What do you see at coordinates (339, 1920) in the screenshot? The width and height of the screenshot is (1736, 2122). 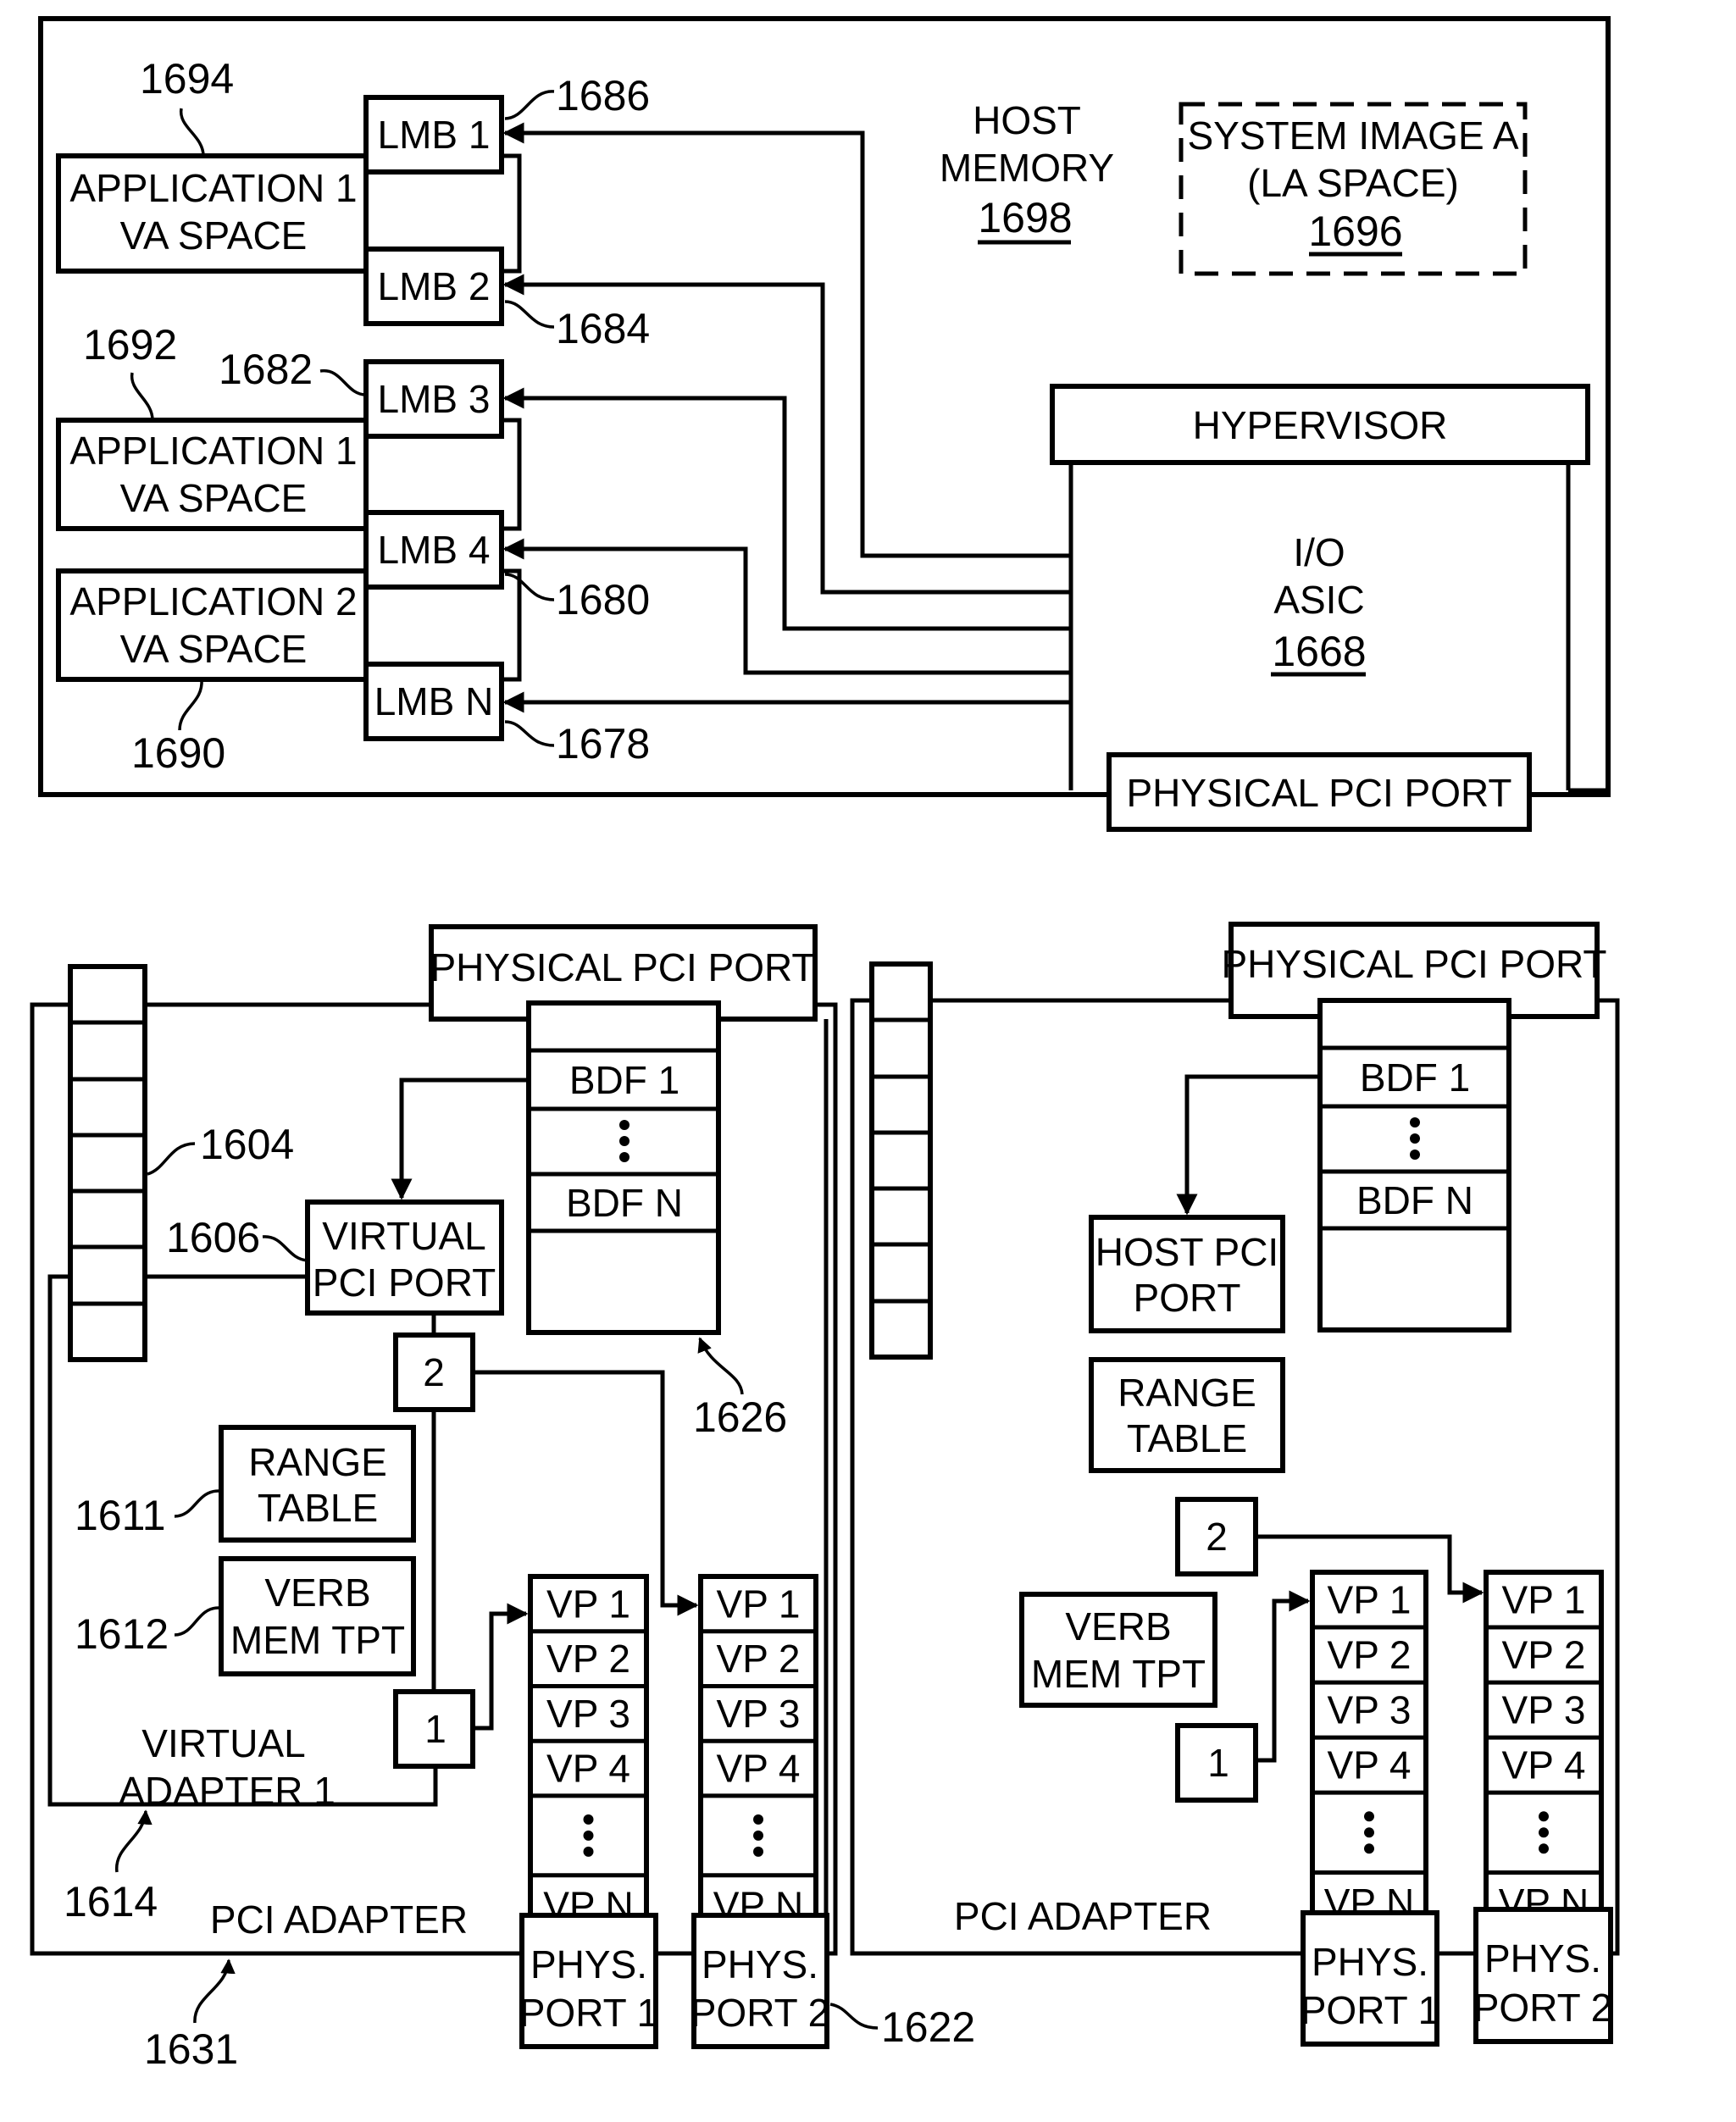 I see `left-pci-adapter-label: PCI ADAPTER` at bounding box center [339, 1920].